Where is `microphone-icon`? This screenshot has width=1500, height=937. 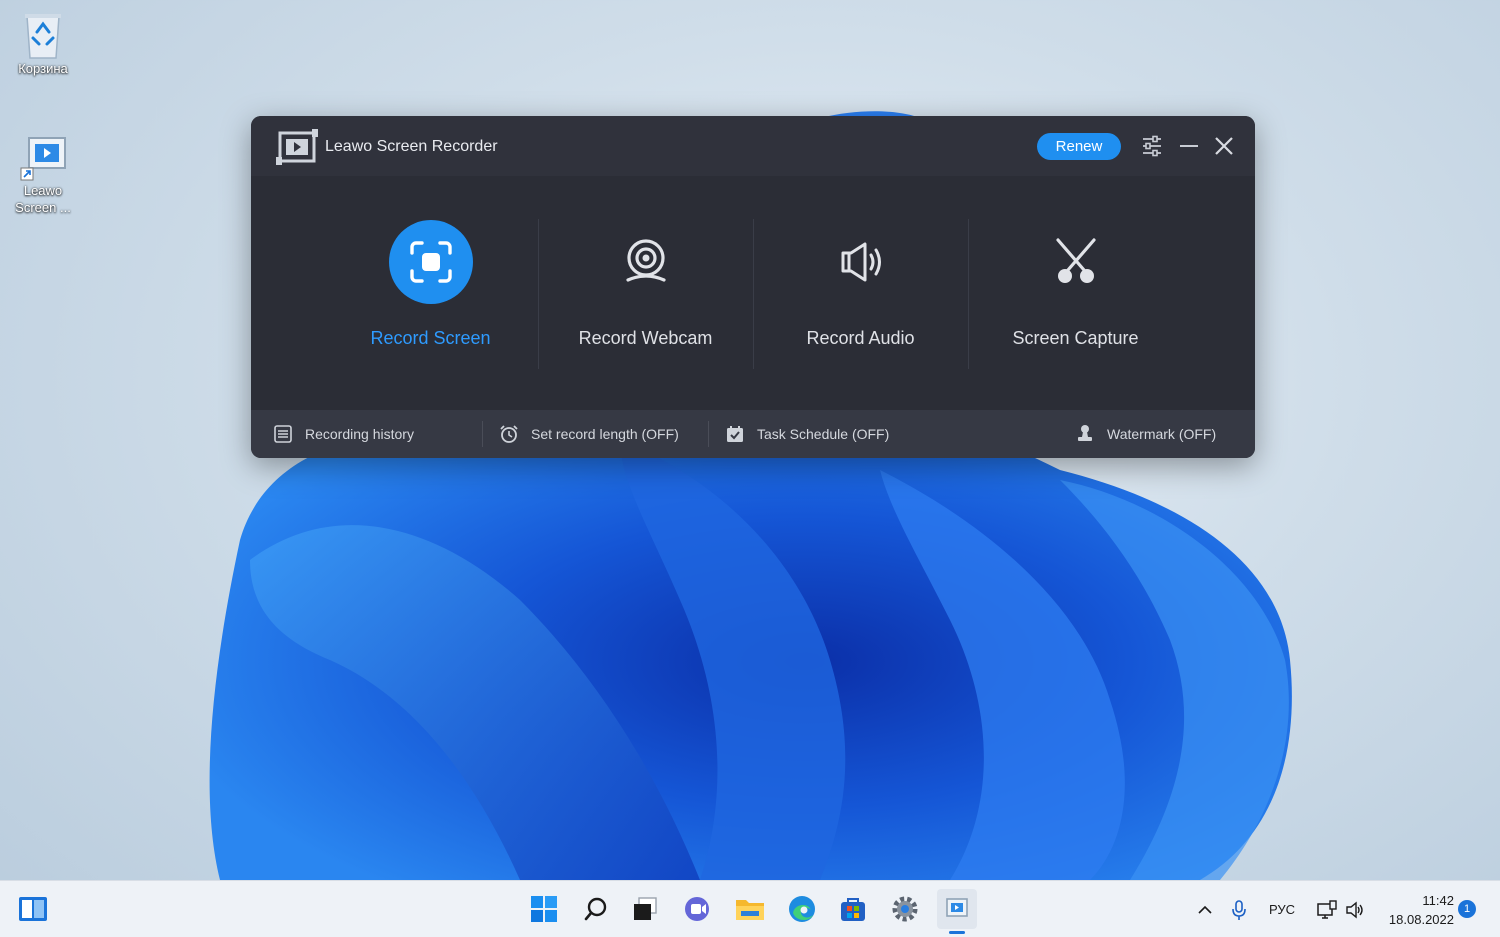 microphone-icon is located at coordinates (1239, 909).